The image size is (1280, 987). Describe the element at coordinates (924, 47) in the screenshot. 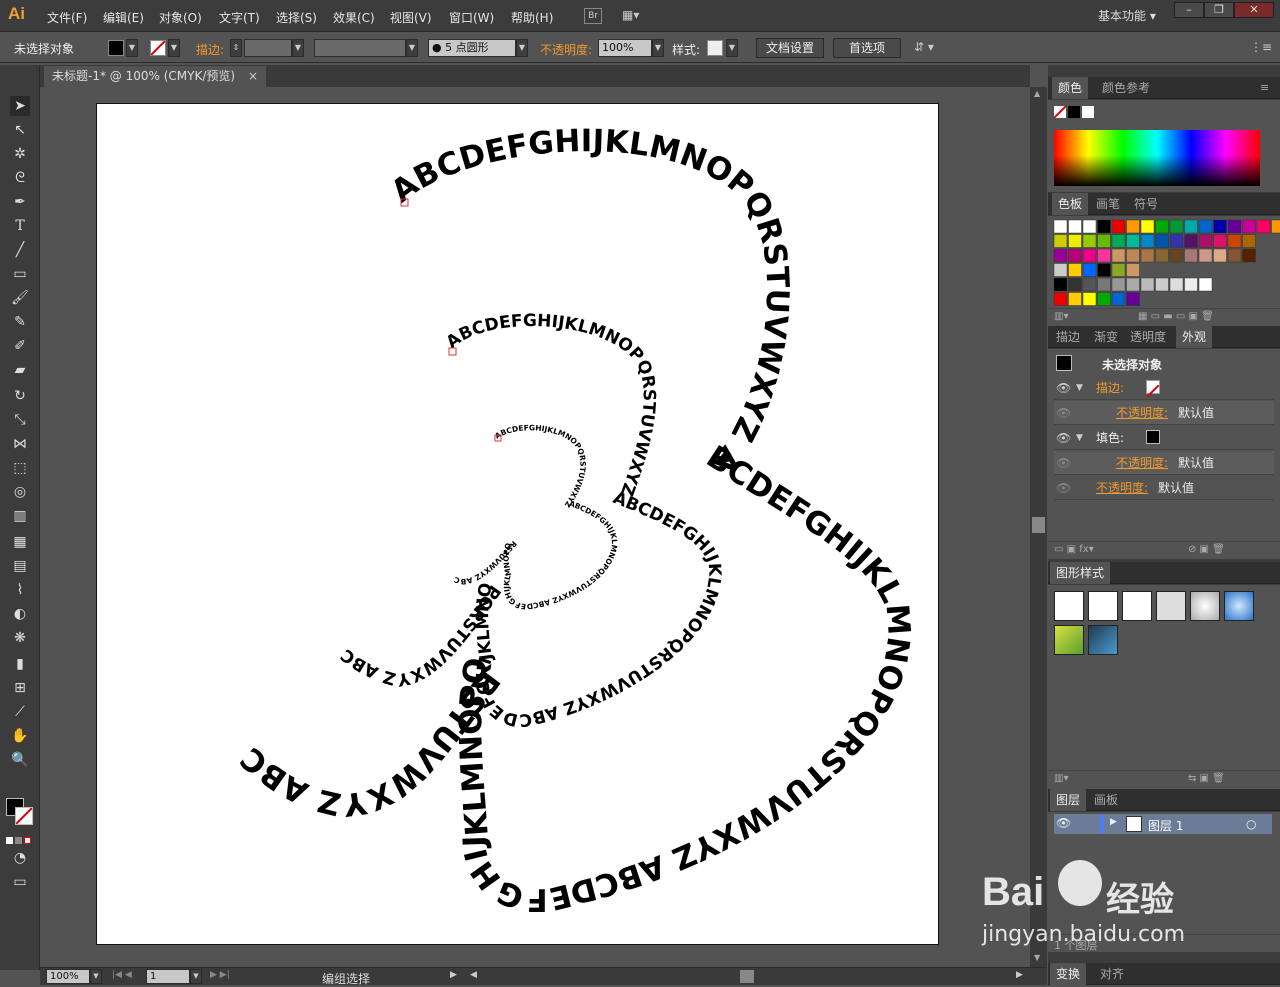

I see `align-options-icon: ⇵ ▾` at that location.